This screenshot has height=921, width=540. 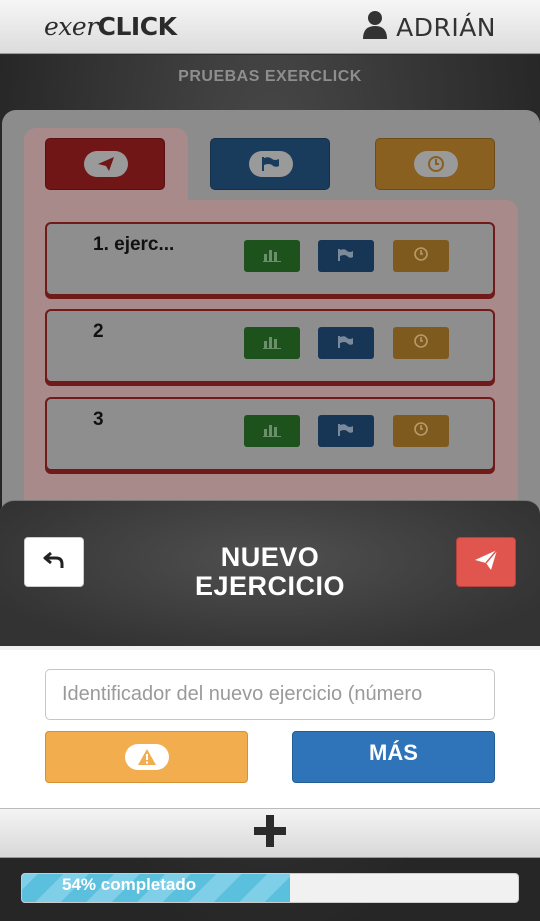 I want to click on warning-button, so click(x=146, y=757).